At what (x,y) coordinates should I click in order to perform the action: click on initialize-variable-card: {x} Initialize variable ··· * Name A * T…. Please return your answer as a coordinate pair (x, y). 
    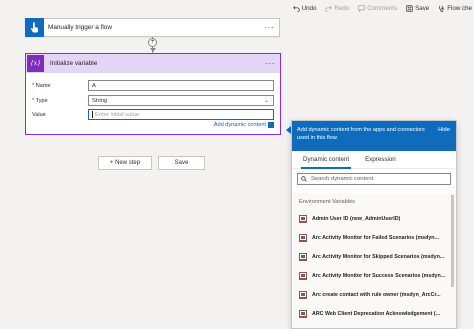
    Looking at the image, I should click on (153, 94).